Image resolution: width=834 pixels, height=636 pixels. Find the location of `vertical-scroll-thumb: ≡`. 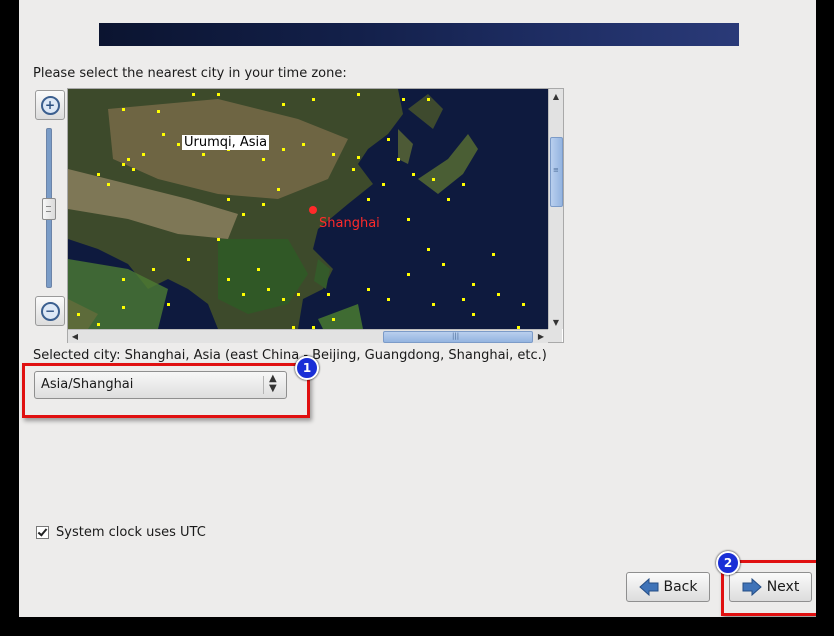

vertical-scroll-thumb: ≡ is located at coordinates (556, 172).